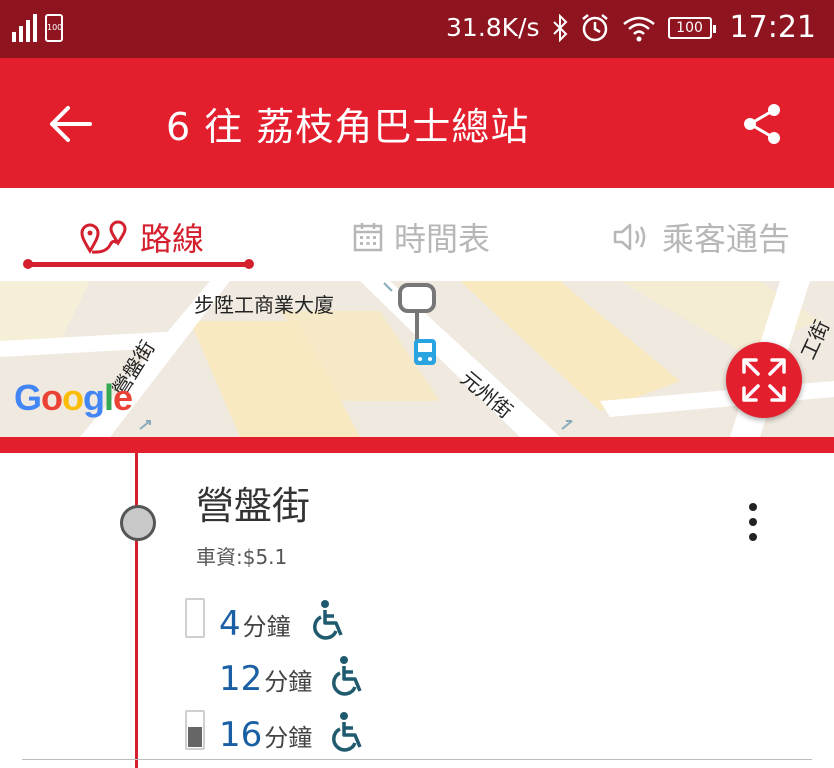  Describe the element at coordinates (762, 124) in the screenshot. I see `share-icon` at that location.